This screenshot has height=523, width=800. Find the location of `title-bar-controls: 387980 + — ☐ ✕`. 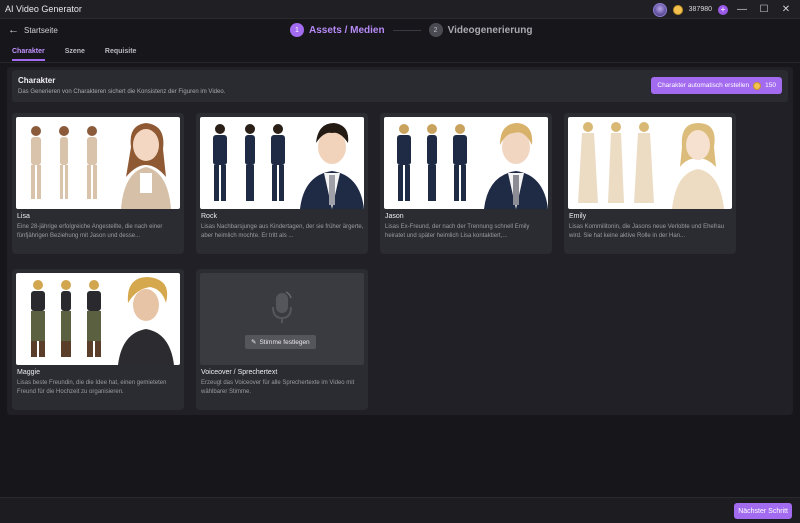

title-bar-controls: 387980 + — ☐ ✕ is located at coordinates (723, 9).